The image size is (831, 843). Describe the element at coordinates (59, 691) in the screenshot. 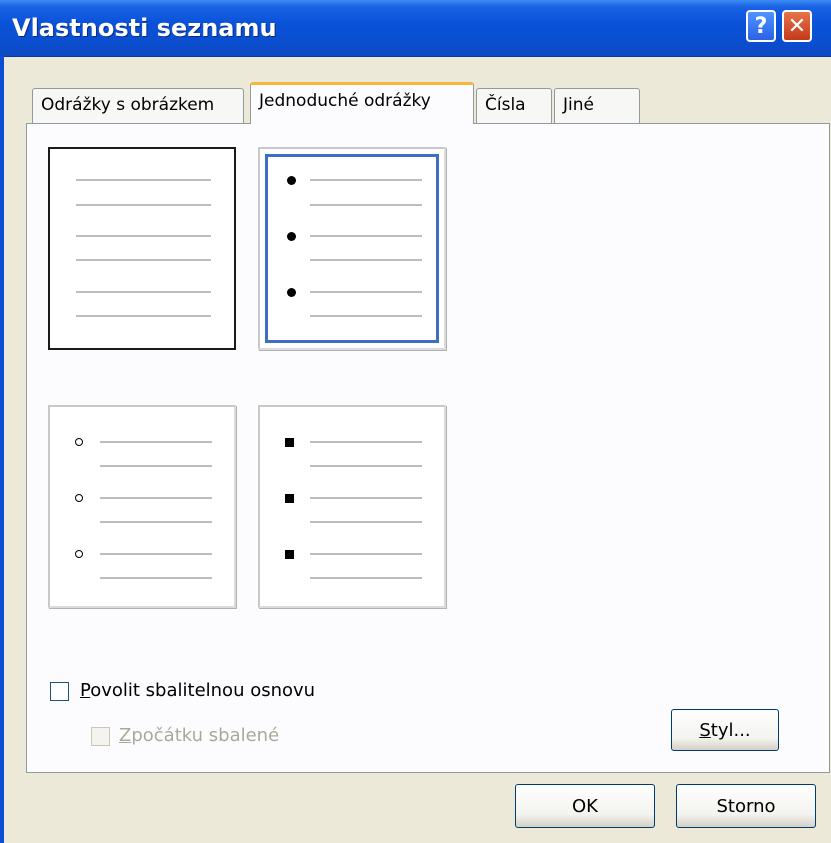

I see `collapsible-outline-checkbox` at that location.